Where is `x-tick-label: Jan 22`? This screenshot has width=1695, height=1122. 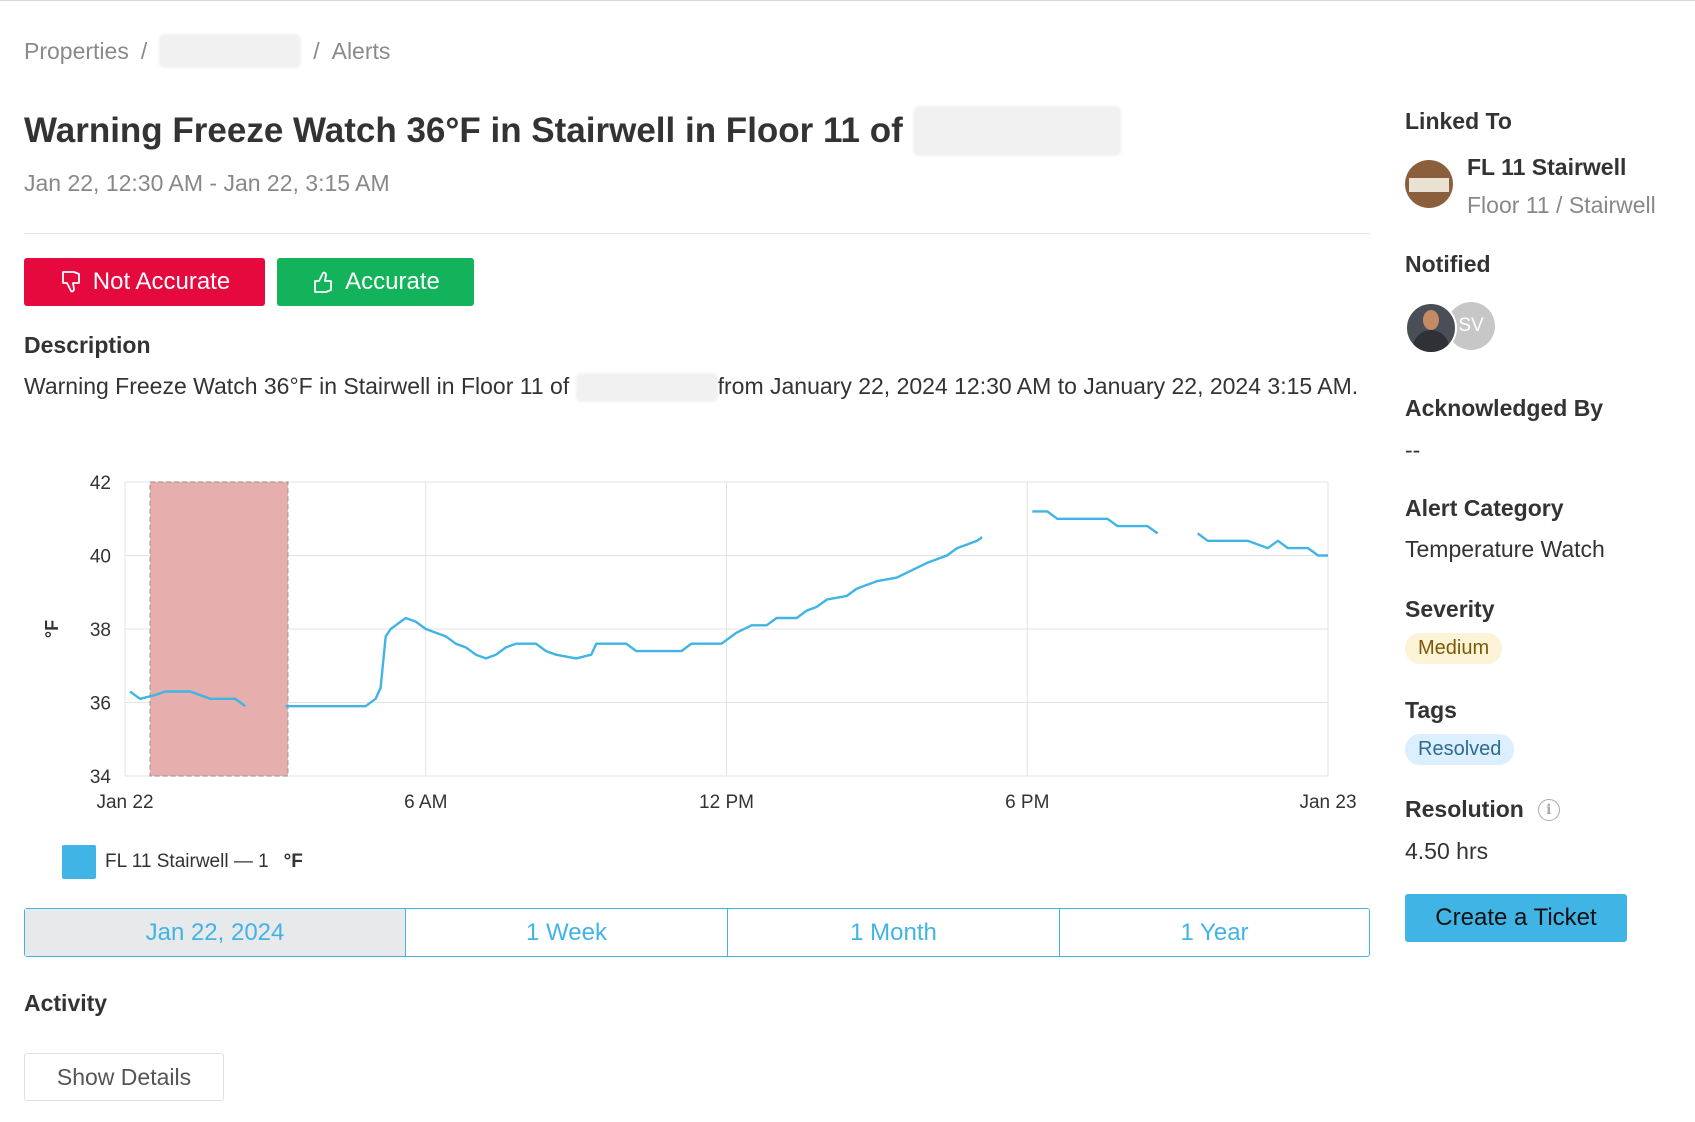 x-tick-label: Jan 22 is located at coordinates (124, 802).